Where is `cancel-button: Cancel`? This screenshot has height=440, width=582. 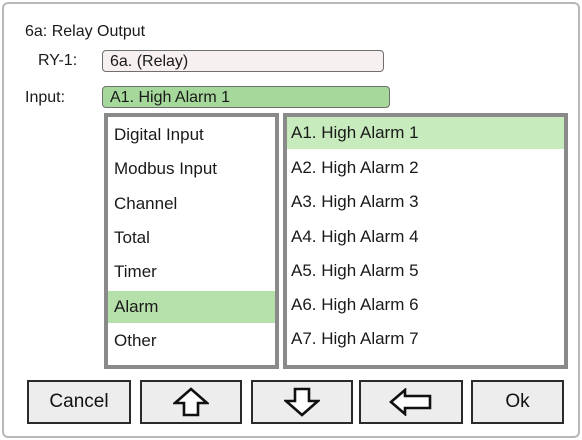 cancel-button: Cancel is located at coordinates (79, 402).